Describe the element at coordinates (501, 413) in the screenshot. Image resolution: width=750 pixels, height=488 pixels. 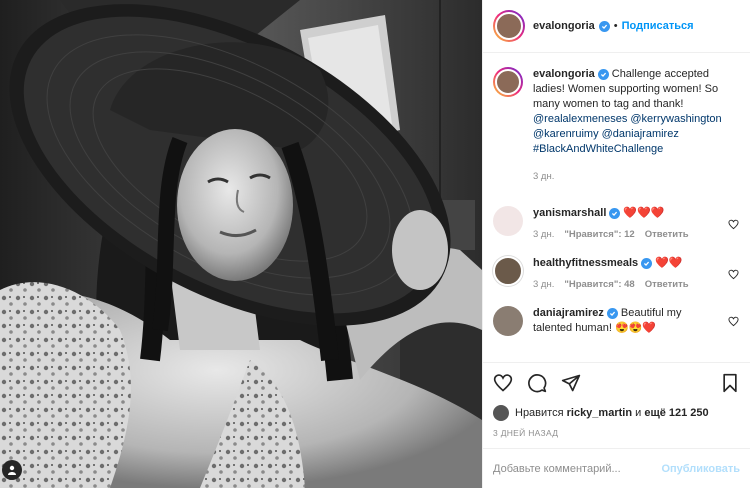
I see `liker-avatar` at that location.